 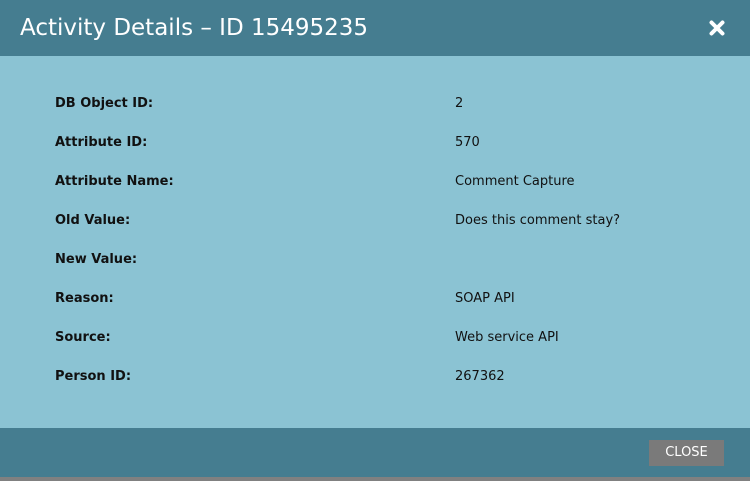 What do you see at coordinates (84, 298) in the screenshot?
I see `detail-label: Reason:` at bounding box center [84, 298].